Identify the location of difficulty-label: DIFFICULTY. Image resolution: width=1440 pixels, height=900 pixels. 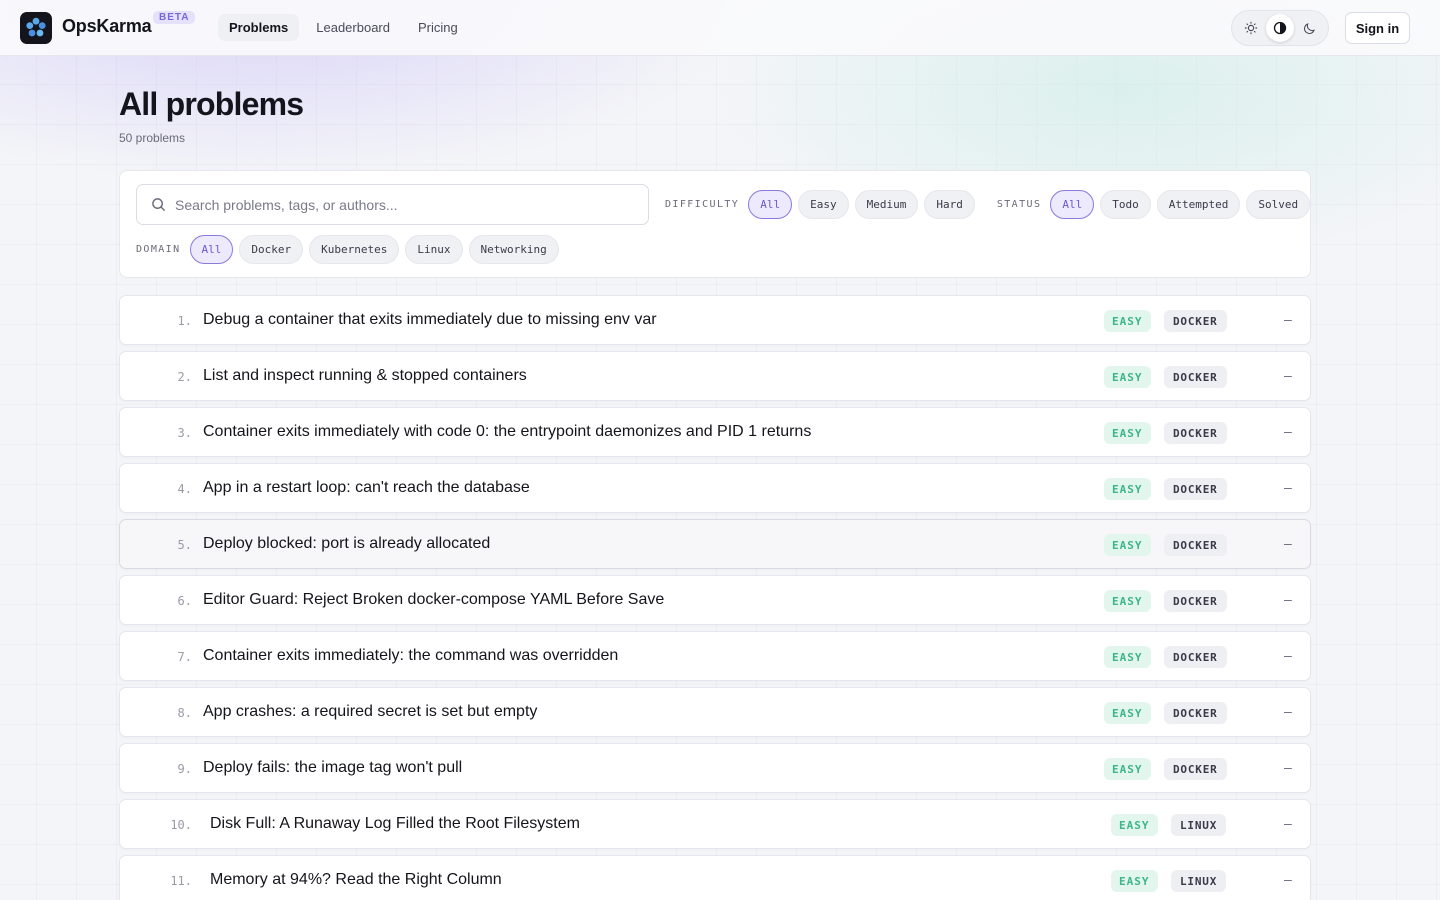
(702, 204).